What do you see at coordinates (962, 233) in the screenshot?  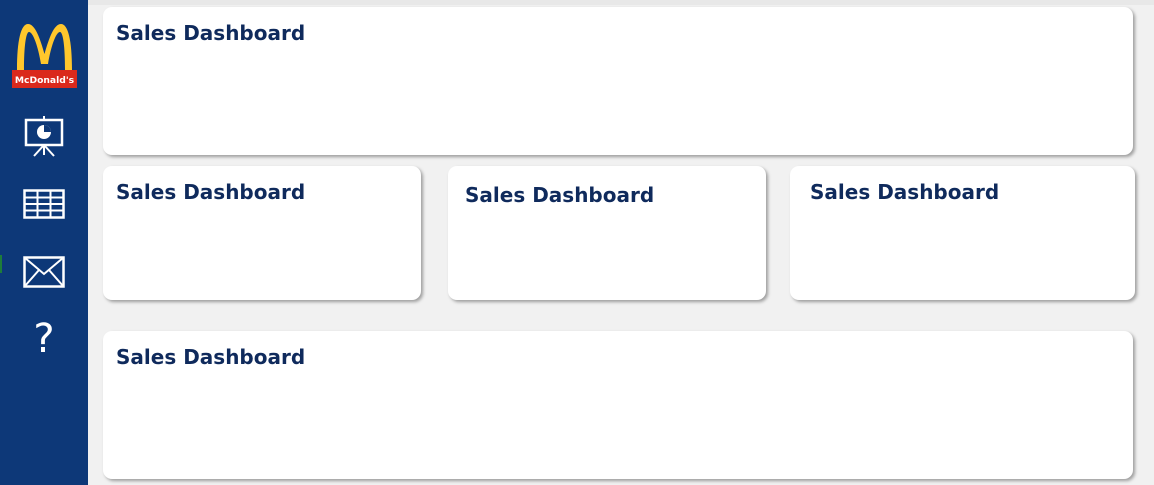 I see `middle-right-card: Sales Dashboard` at bounding box center [962, 233].